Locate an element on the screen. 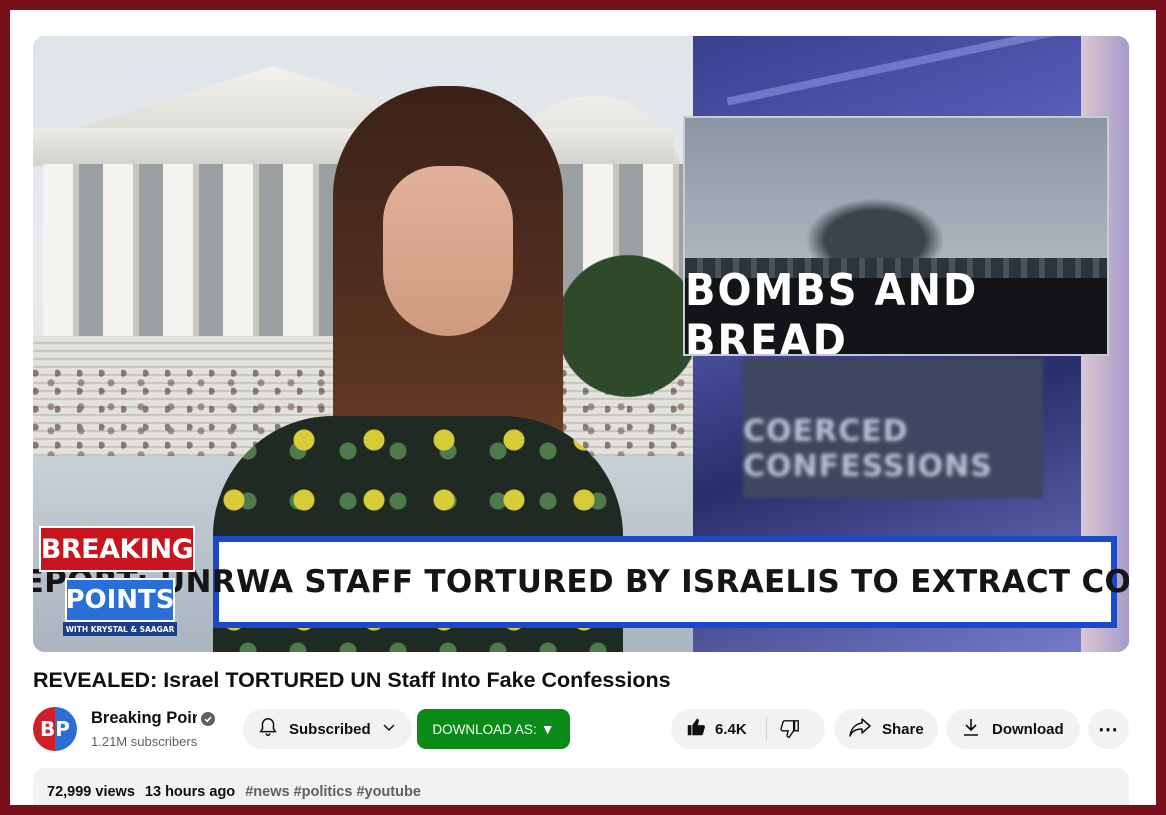 This screenshot has width=1166, height=815. thumbs-down-icon is located at coordinates (790, 731).